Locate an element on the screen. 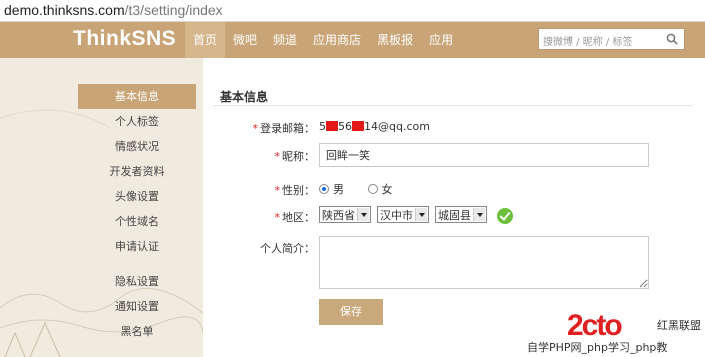  email-row: * 登录邮箱： 5 56 14@qq.com is located at coordinates (454, 127).